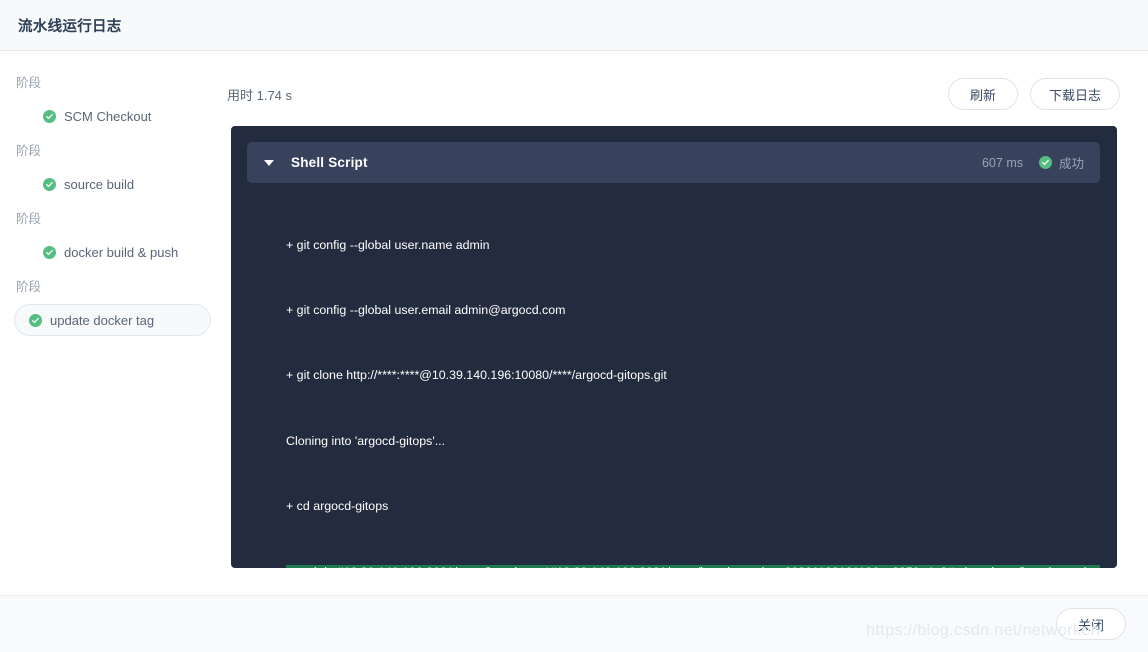 Image resolution: width=1148 pixels, height=652 pixels. What do you see at coordinates (388, 244) in the screenshot?
I see `log-line: + git config --global user.name admin` at bounding box center [388, 244].